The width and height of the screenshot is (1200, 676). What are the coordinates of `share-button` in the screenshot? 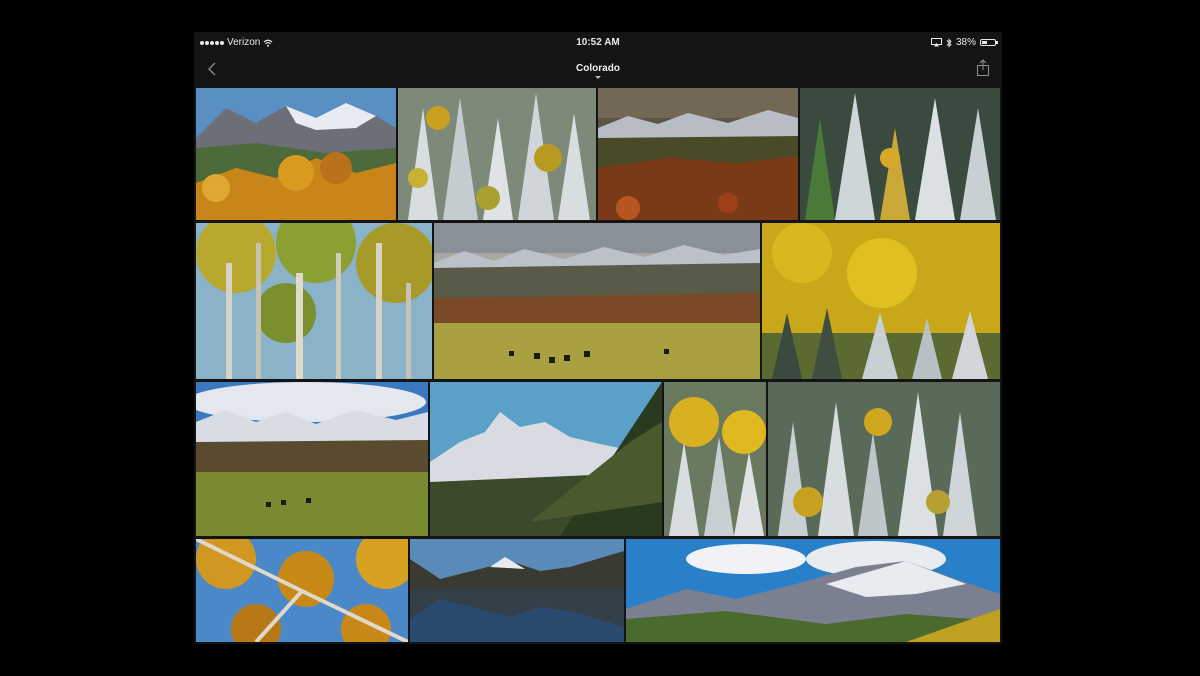 It's located at (983, 68).